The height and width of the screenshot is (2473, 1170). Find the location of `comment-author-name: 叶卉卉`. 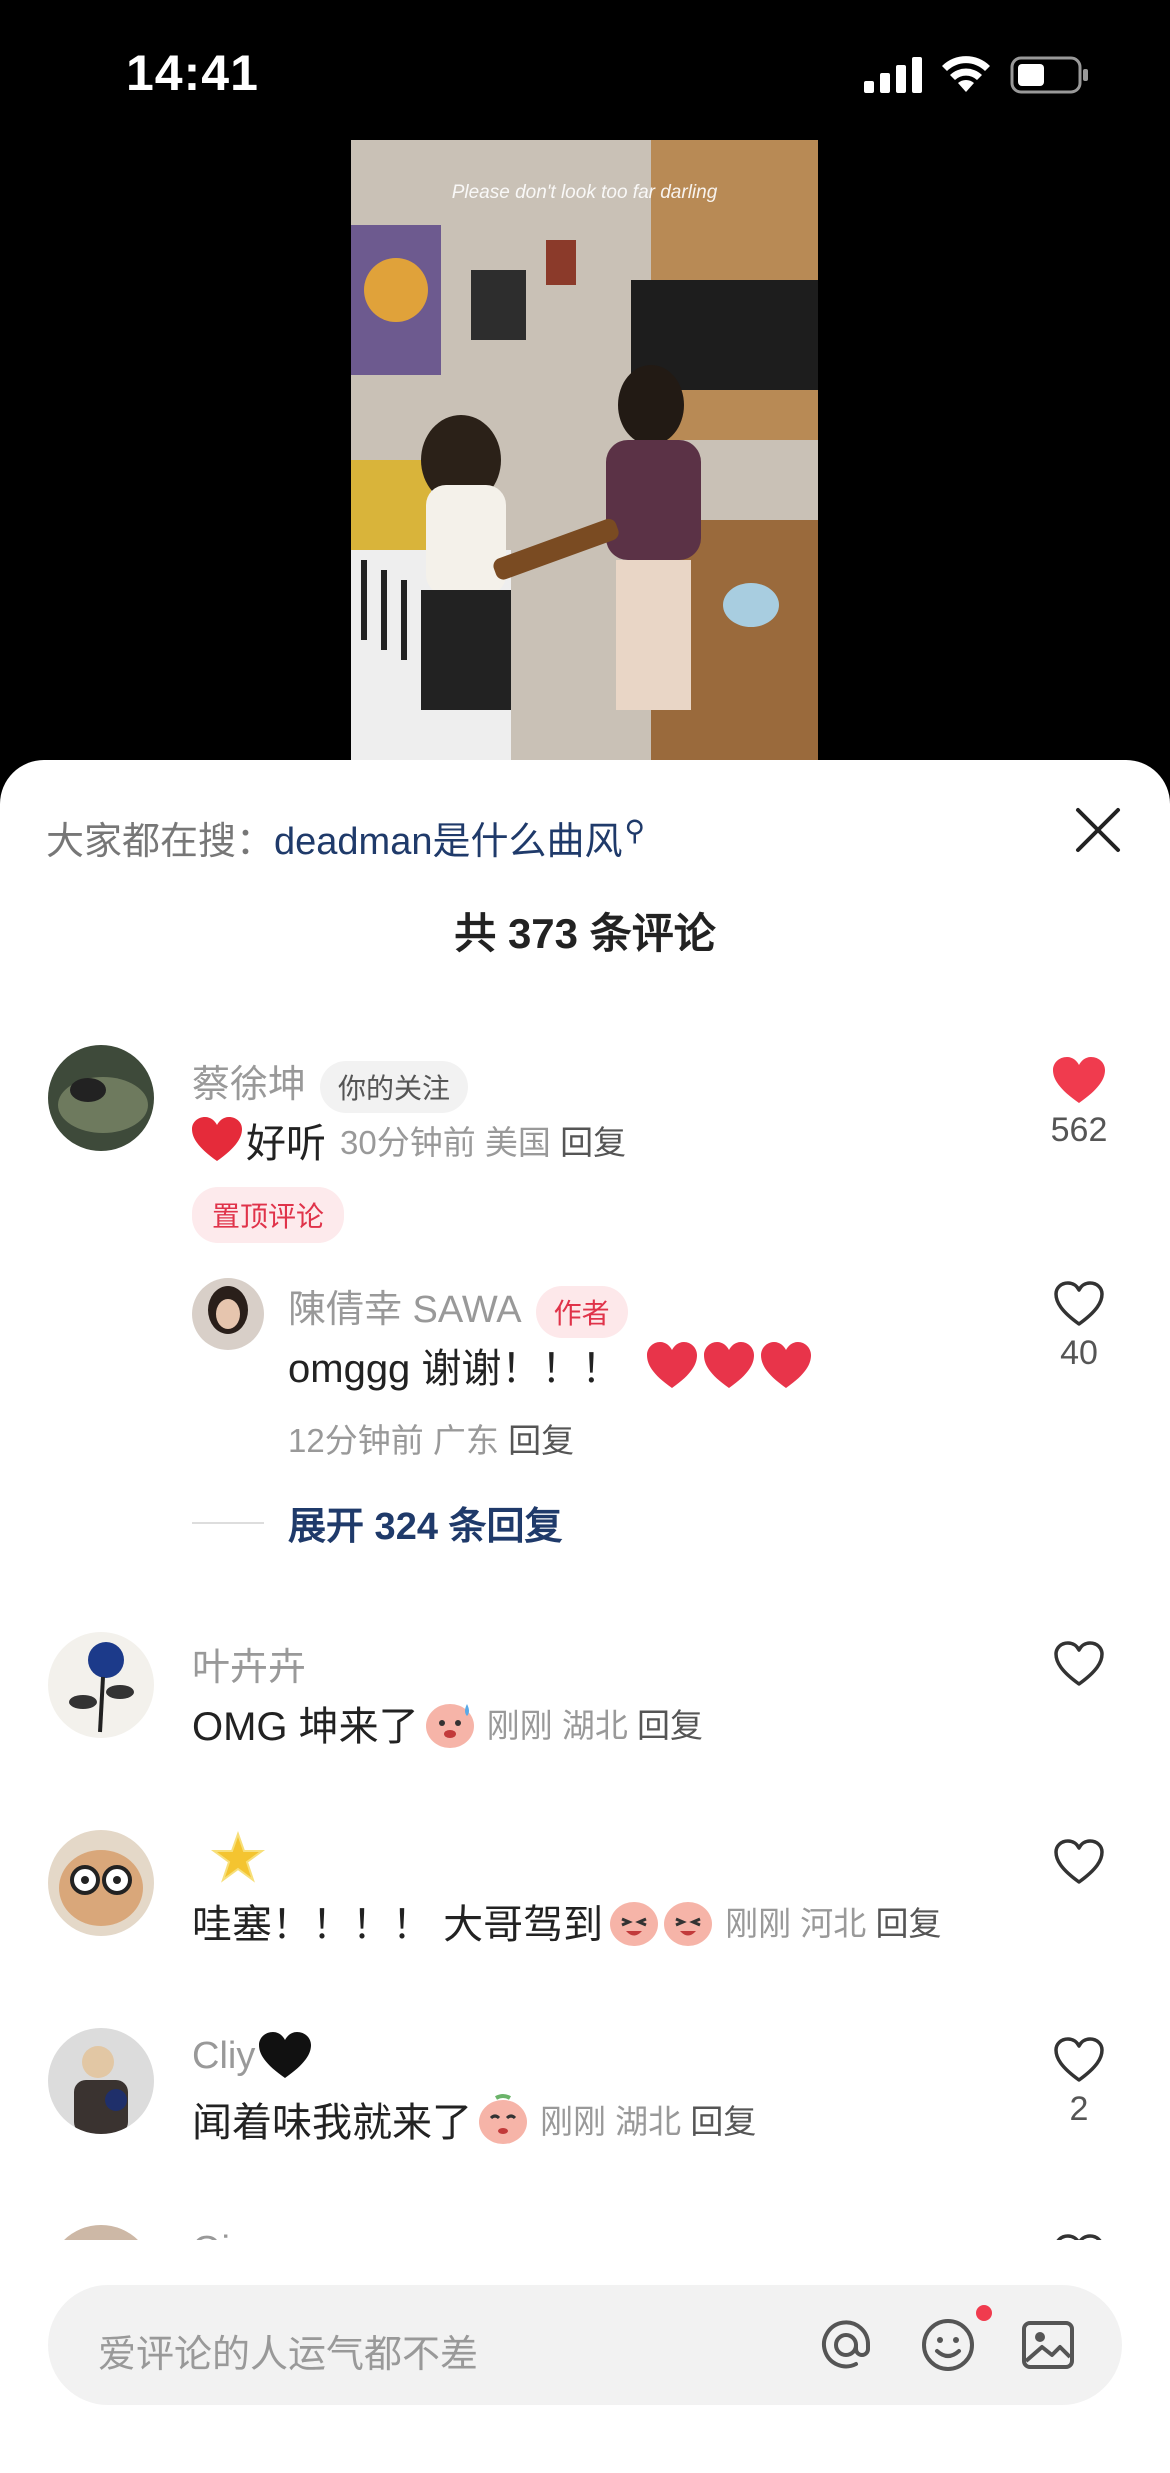

comment-author-name: 叶卉卉 is located at coordinates (249, 1663).